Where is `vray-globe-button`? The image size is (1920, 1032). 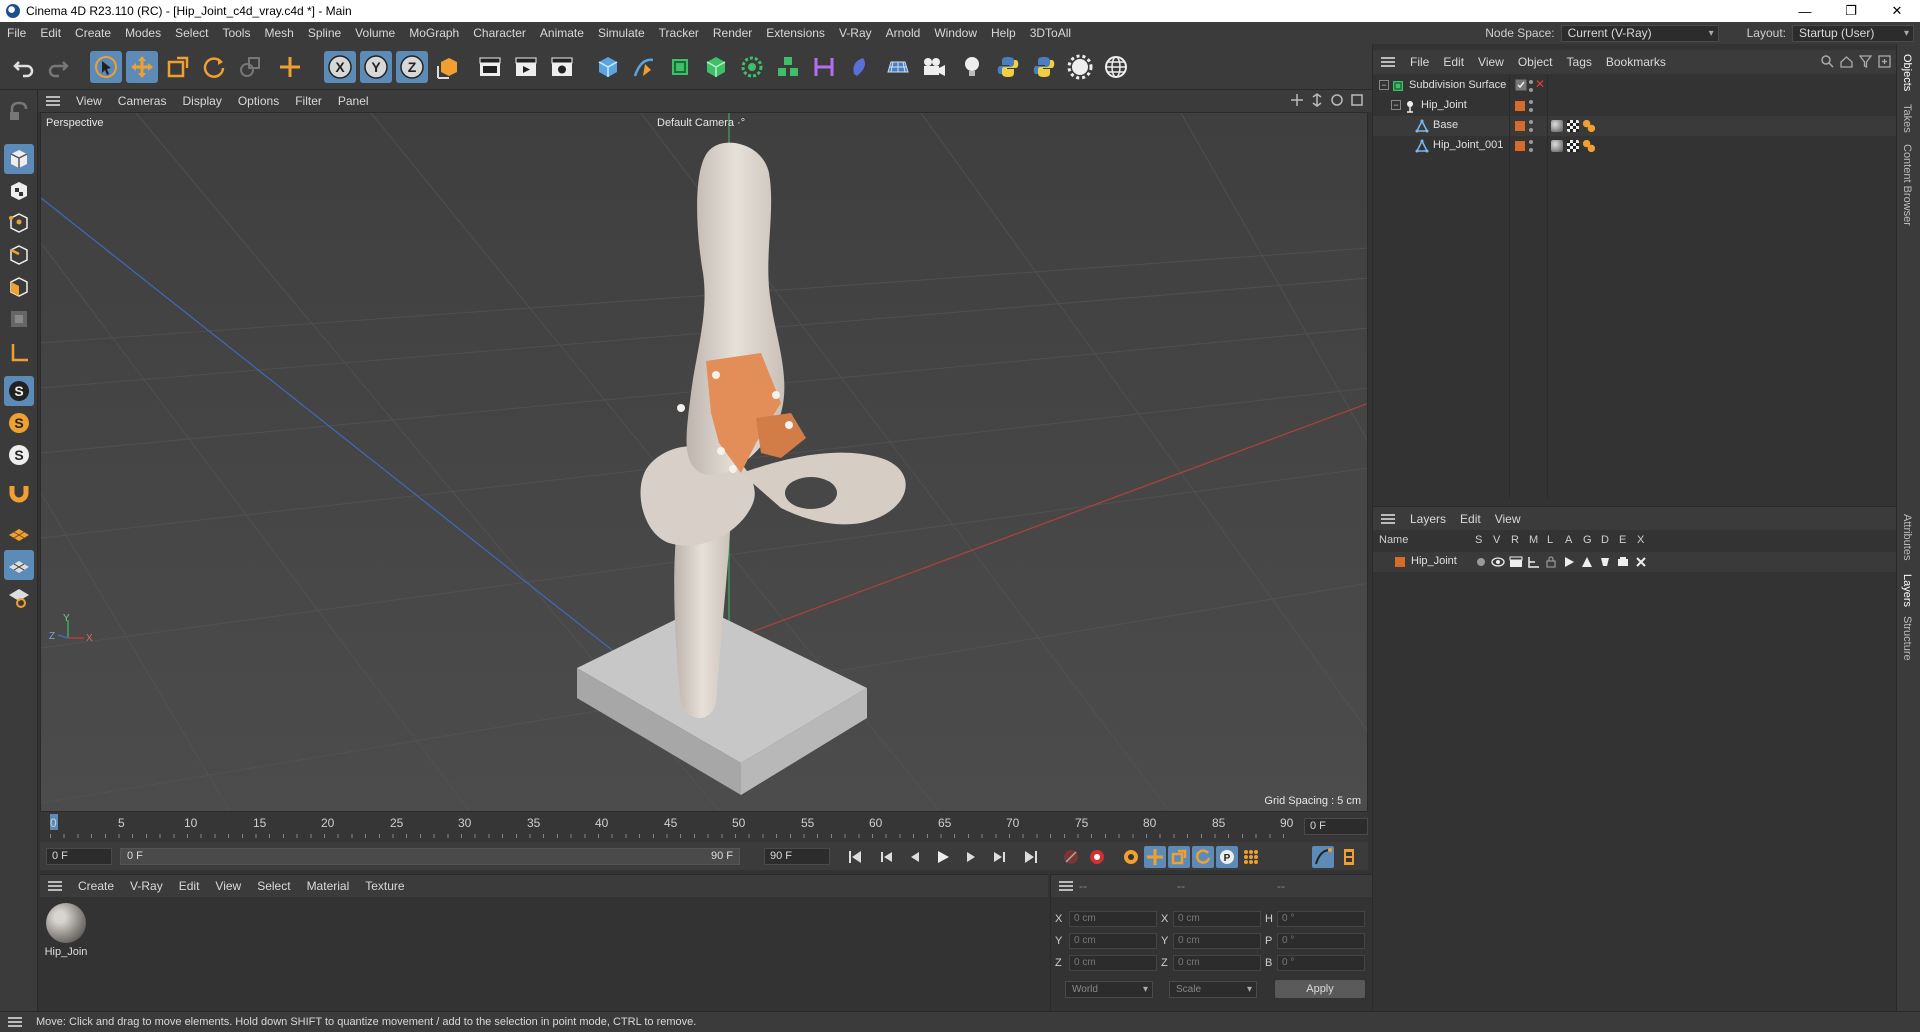 vray-globe-button is located at coordinates (1116, 67).